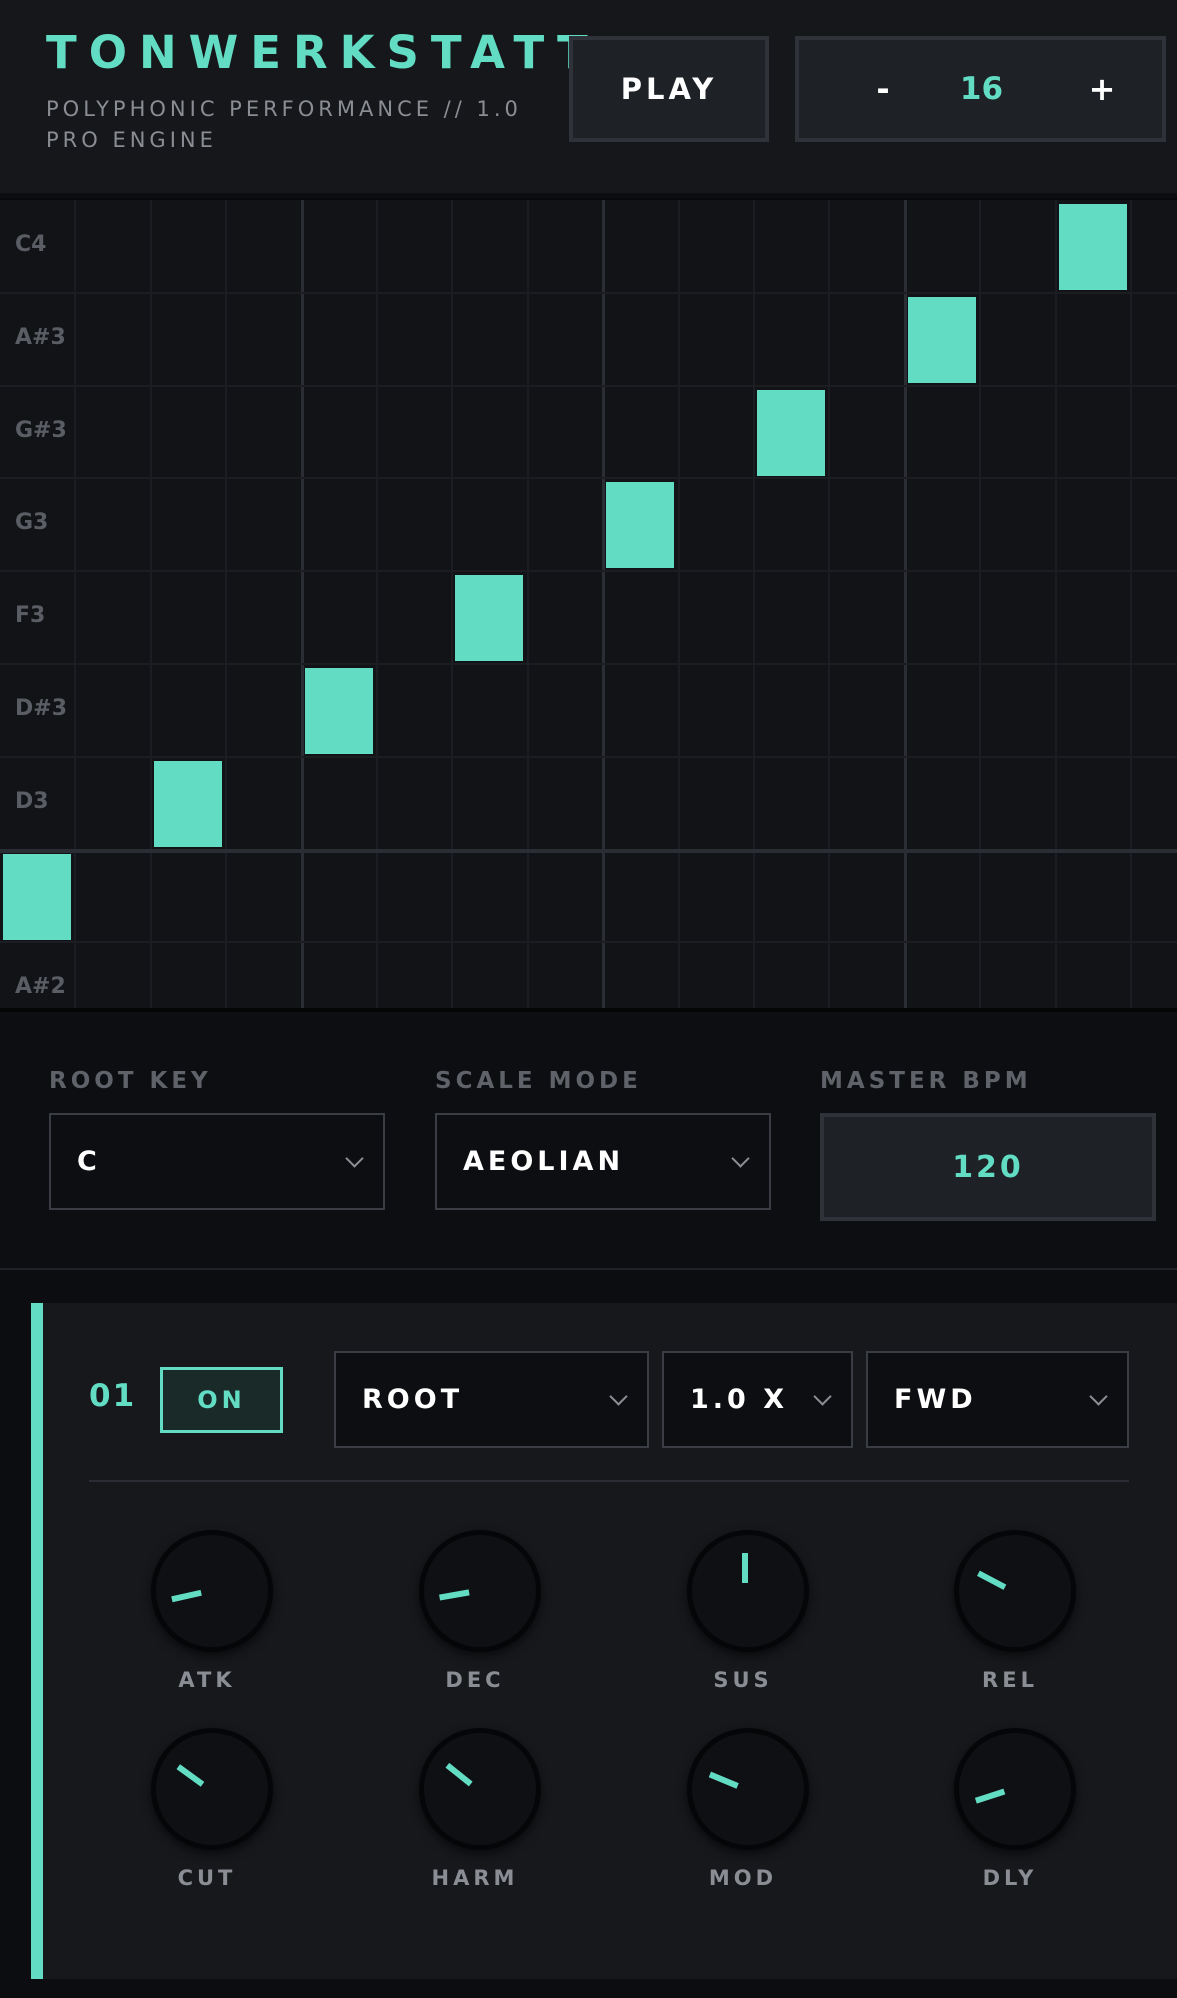 The height and width of the screenshot is (1998, 1177). What do you see at coordinates (538, 1081) in the screenshot?
I see `scale-mode-label: SCALE MODE` at bounding box center [538, 1081].